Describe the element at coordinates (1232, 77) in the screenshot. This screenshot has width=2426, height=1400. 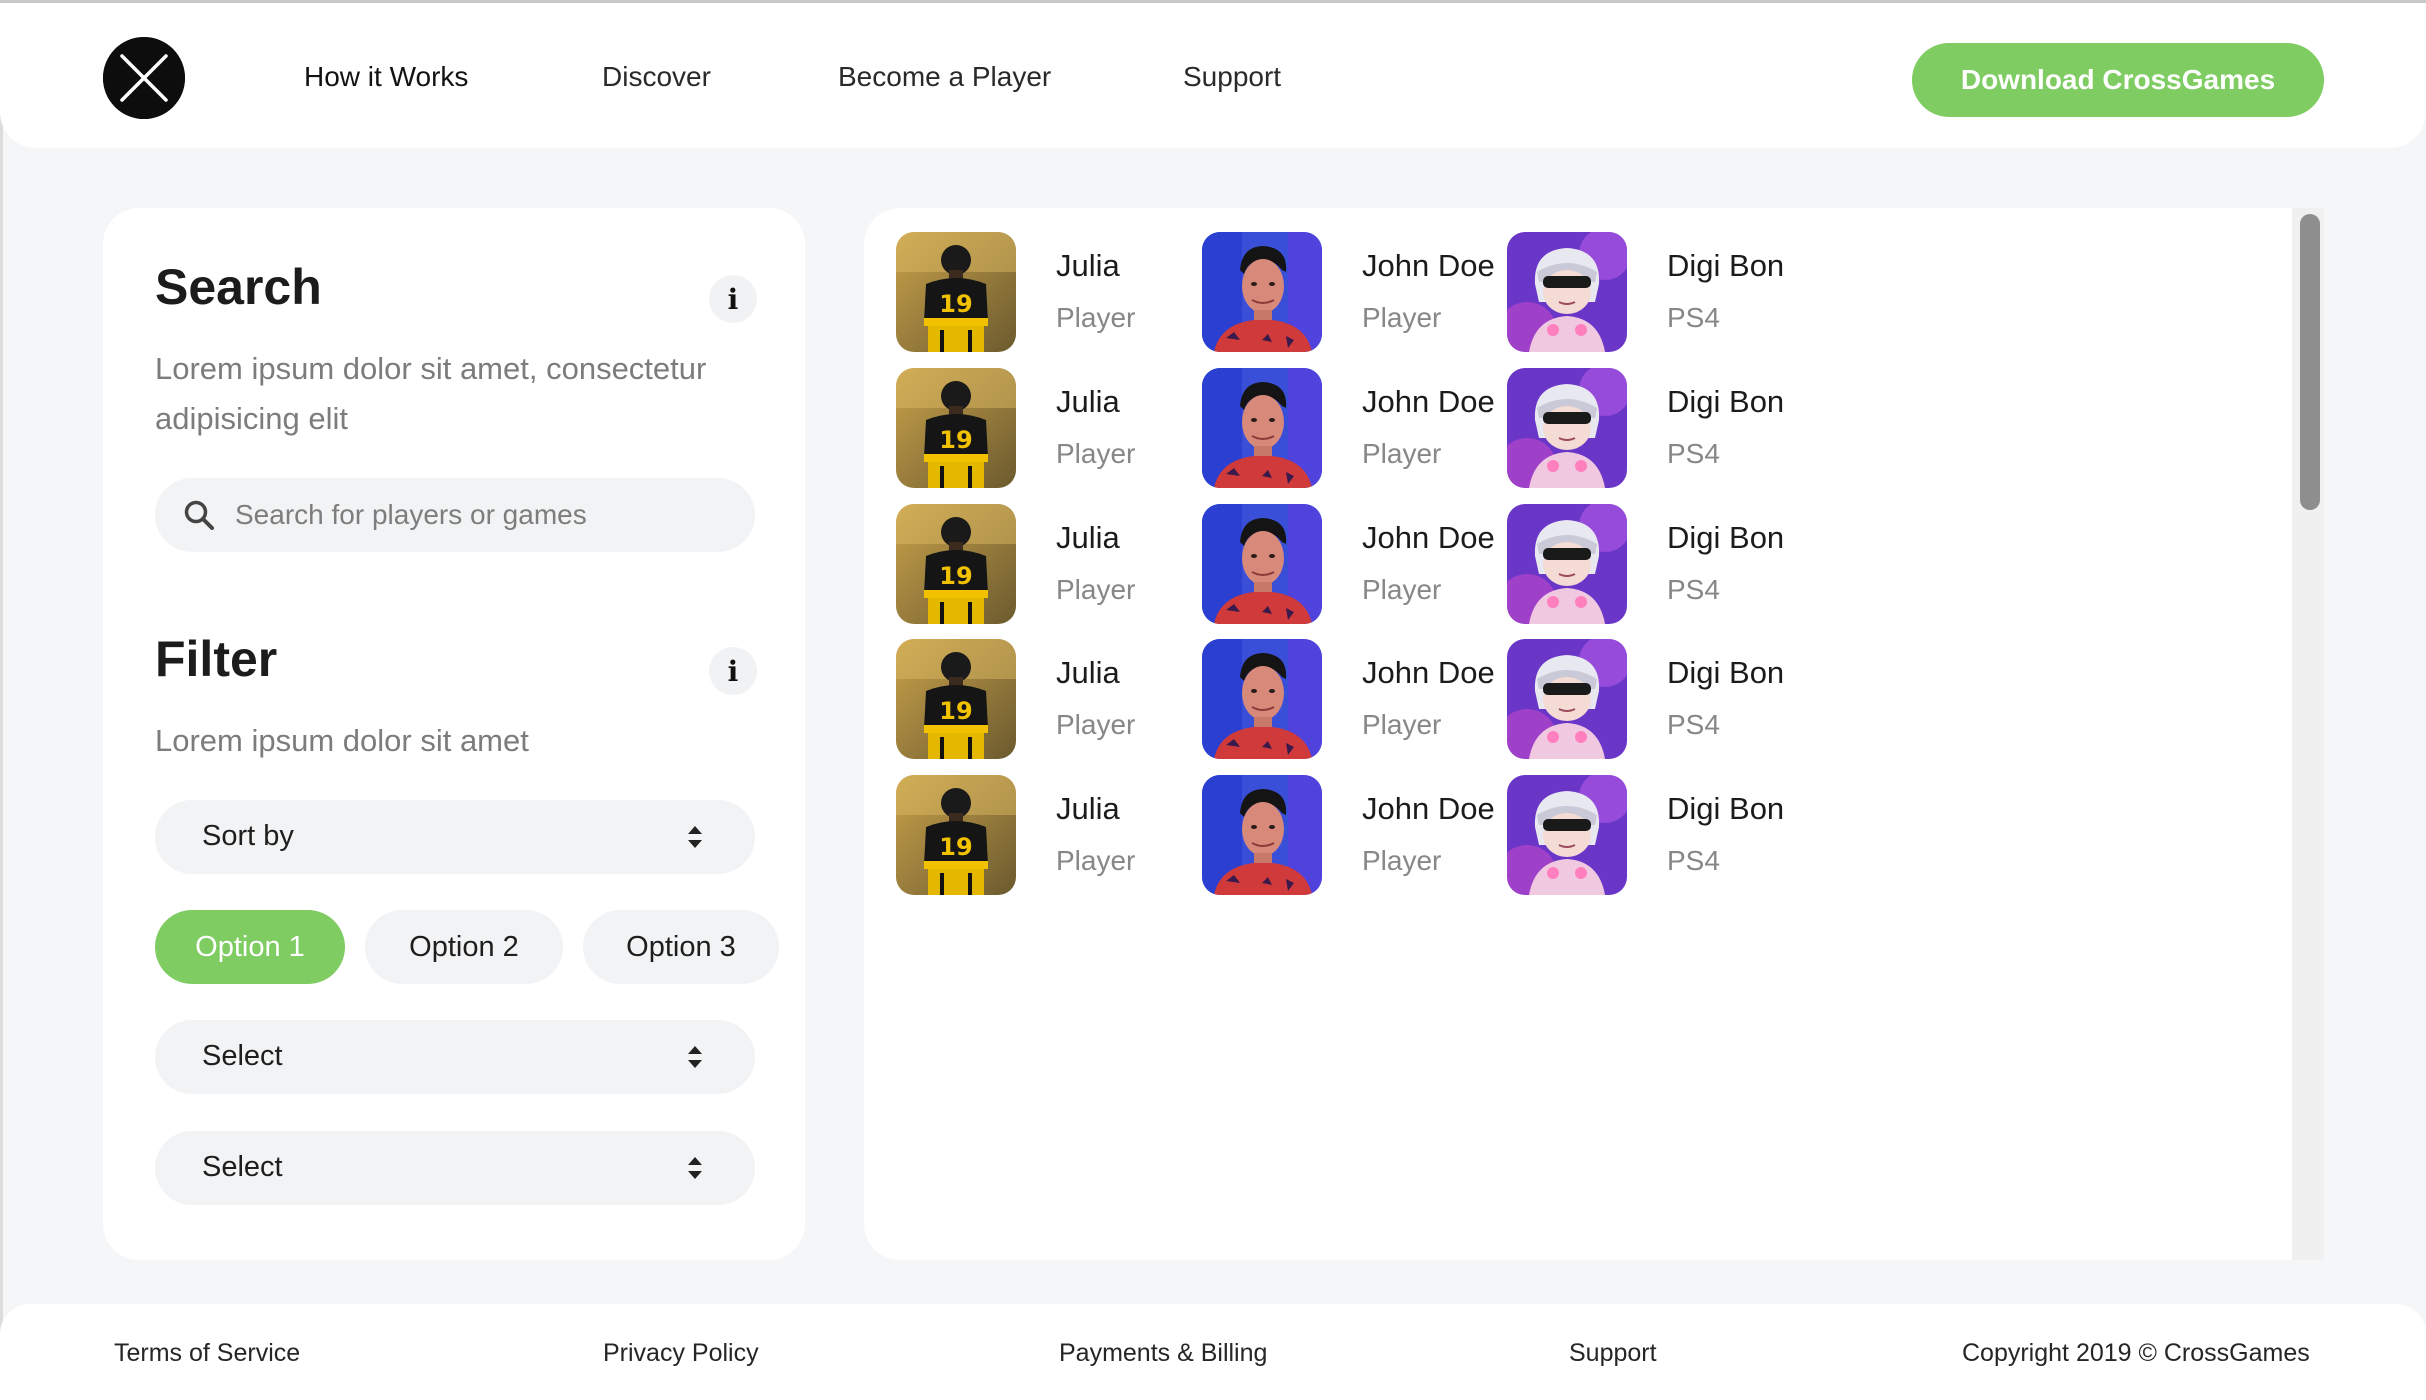
I see `nav-support: Support` at that location.